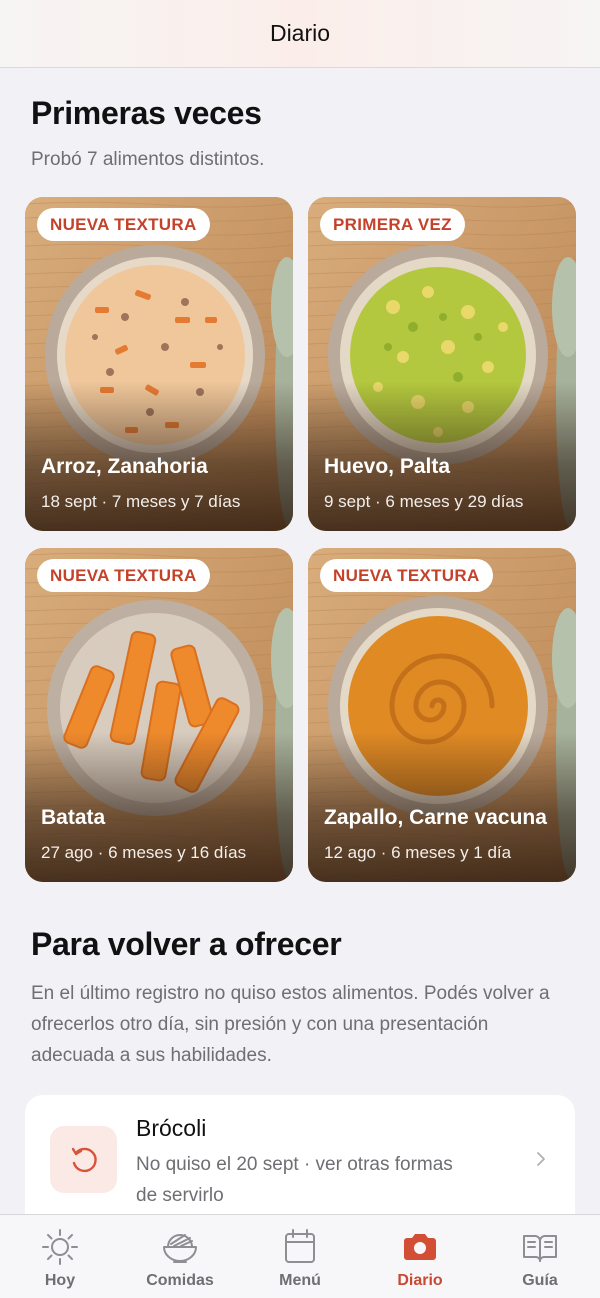  What do you see at coordinates (60, 1280) in the screenshot?
I see `tab-label: Hoy` at bounding box center [60, 1280].